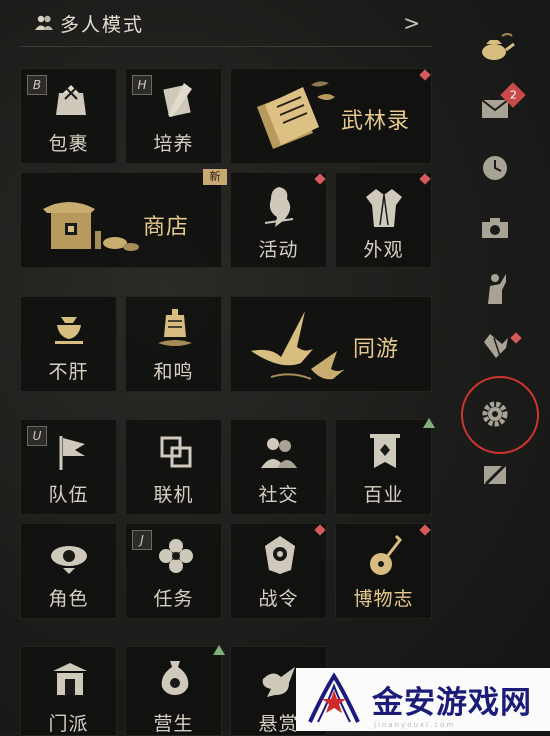 The image size is (550, 736). I want to click on social-button: 社交, so click(278, 467).